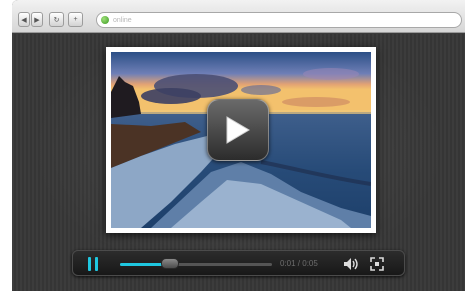  I want to click on back-button: ◀, so click(24, 19).